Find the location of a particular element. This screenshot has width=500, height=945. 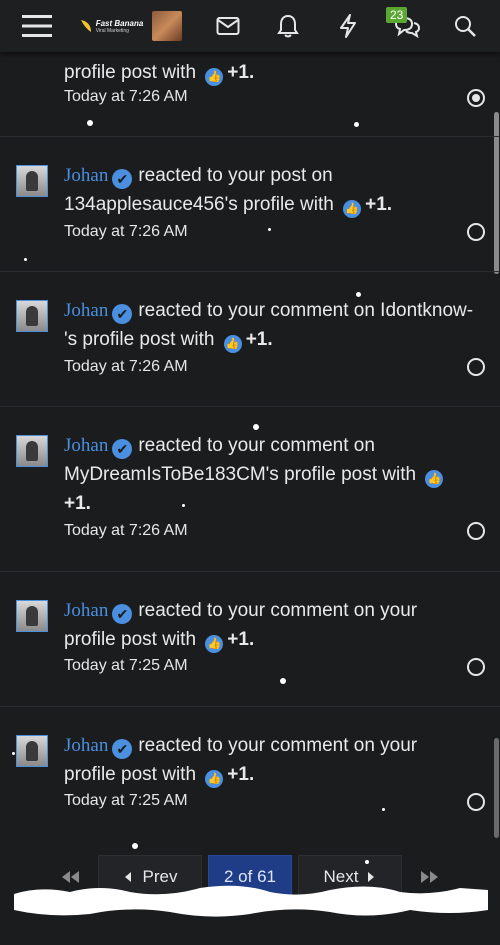

user-avatar is located at coordinates (167, 26).